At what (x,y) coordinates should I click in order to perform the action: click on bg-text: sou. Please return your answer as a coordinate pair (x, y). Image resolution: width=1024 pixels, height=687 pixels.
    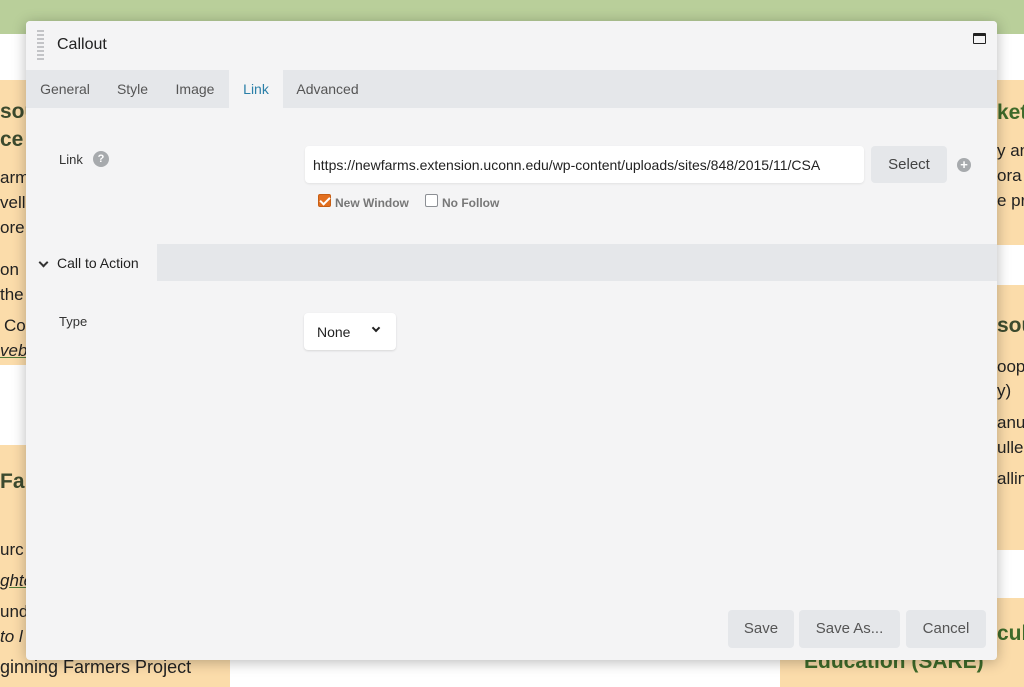
    Looking at the image, I should click on (1010, 325).